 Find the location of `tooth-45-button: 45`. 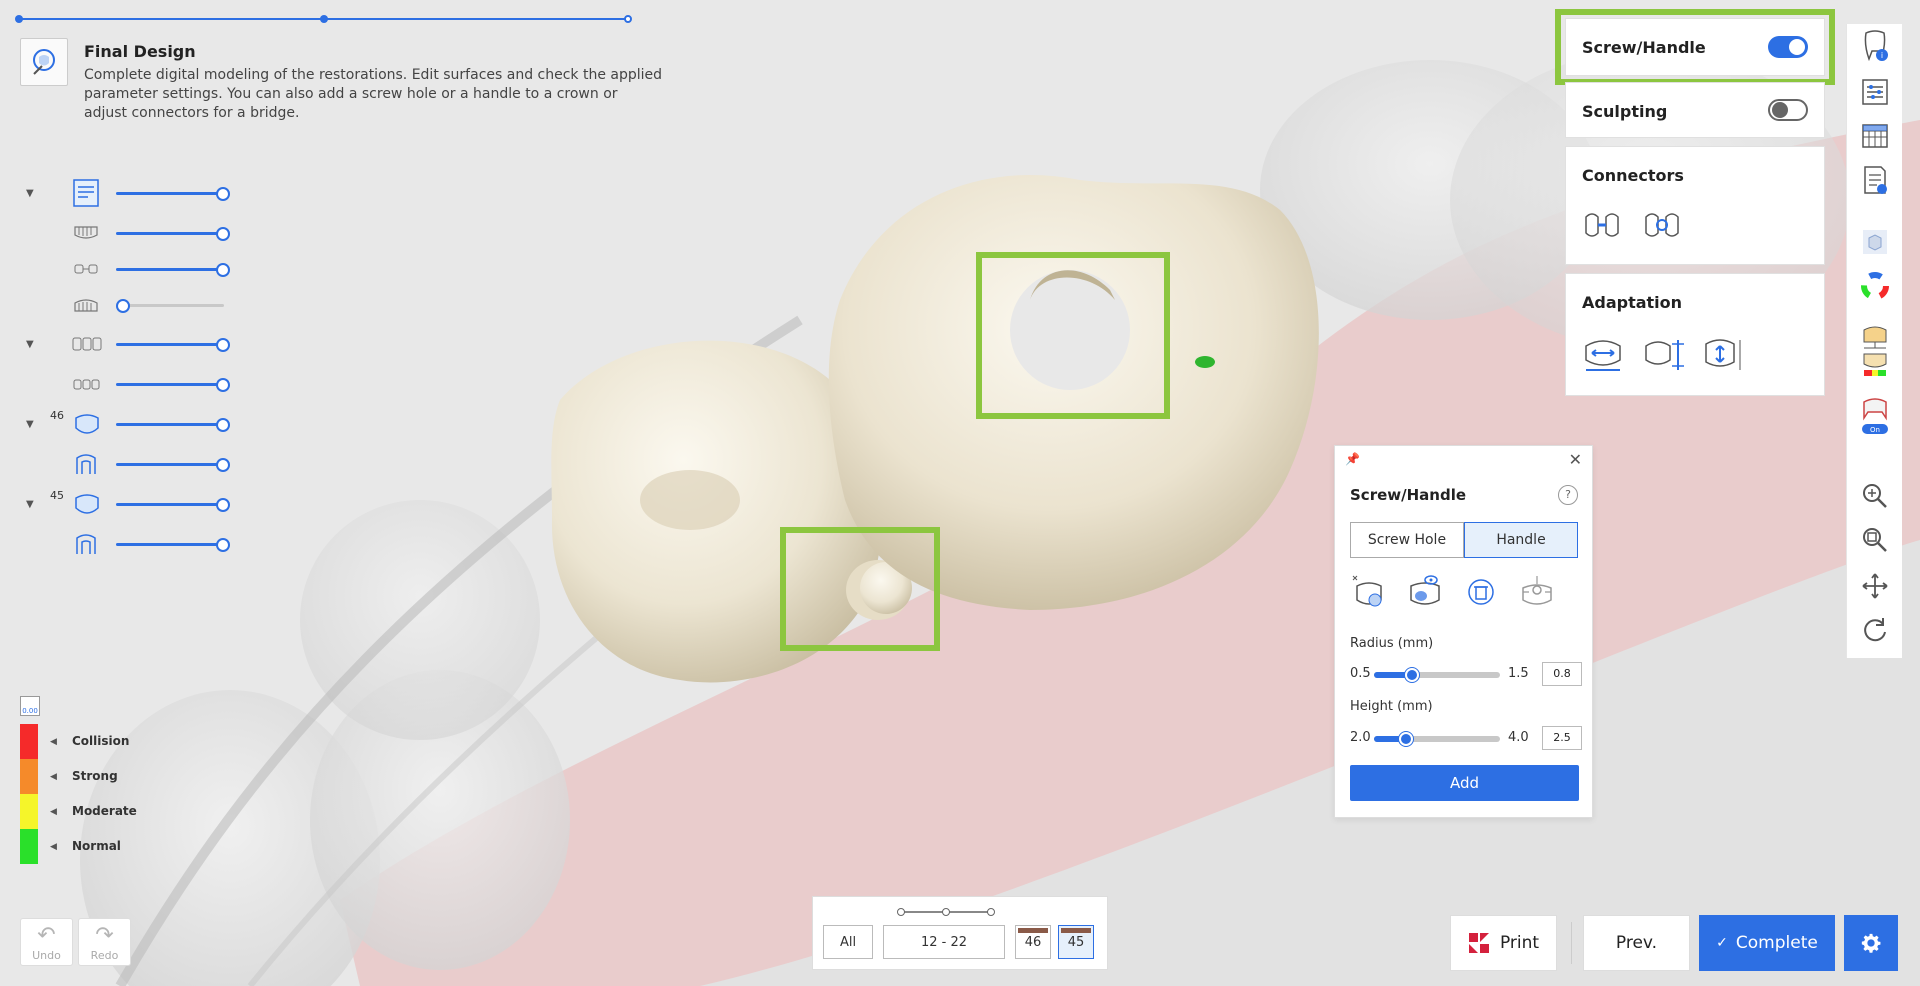

tooth-45-button: 45 is located at coordinates (1076, 942).